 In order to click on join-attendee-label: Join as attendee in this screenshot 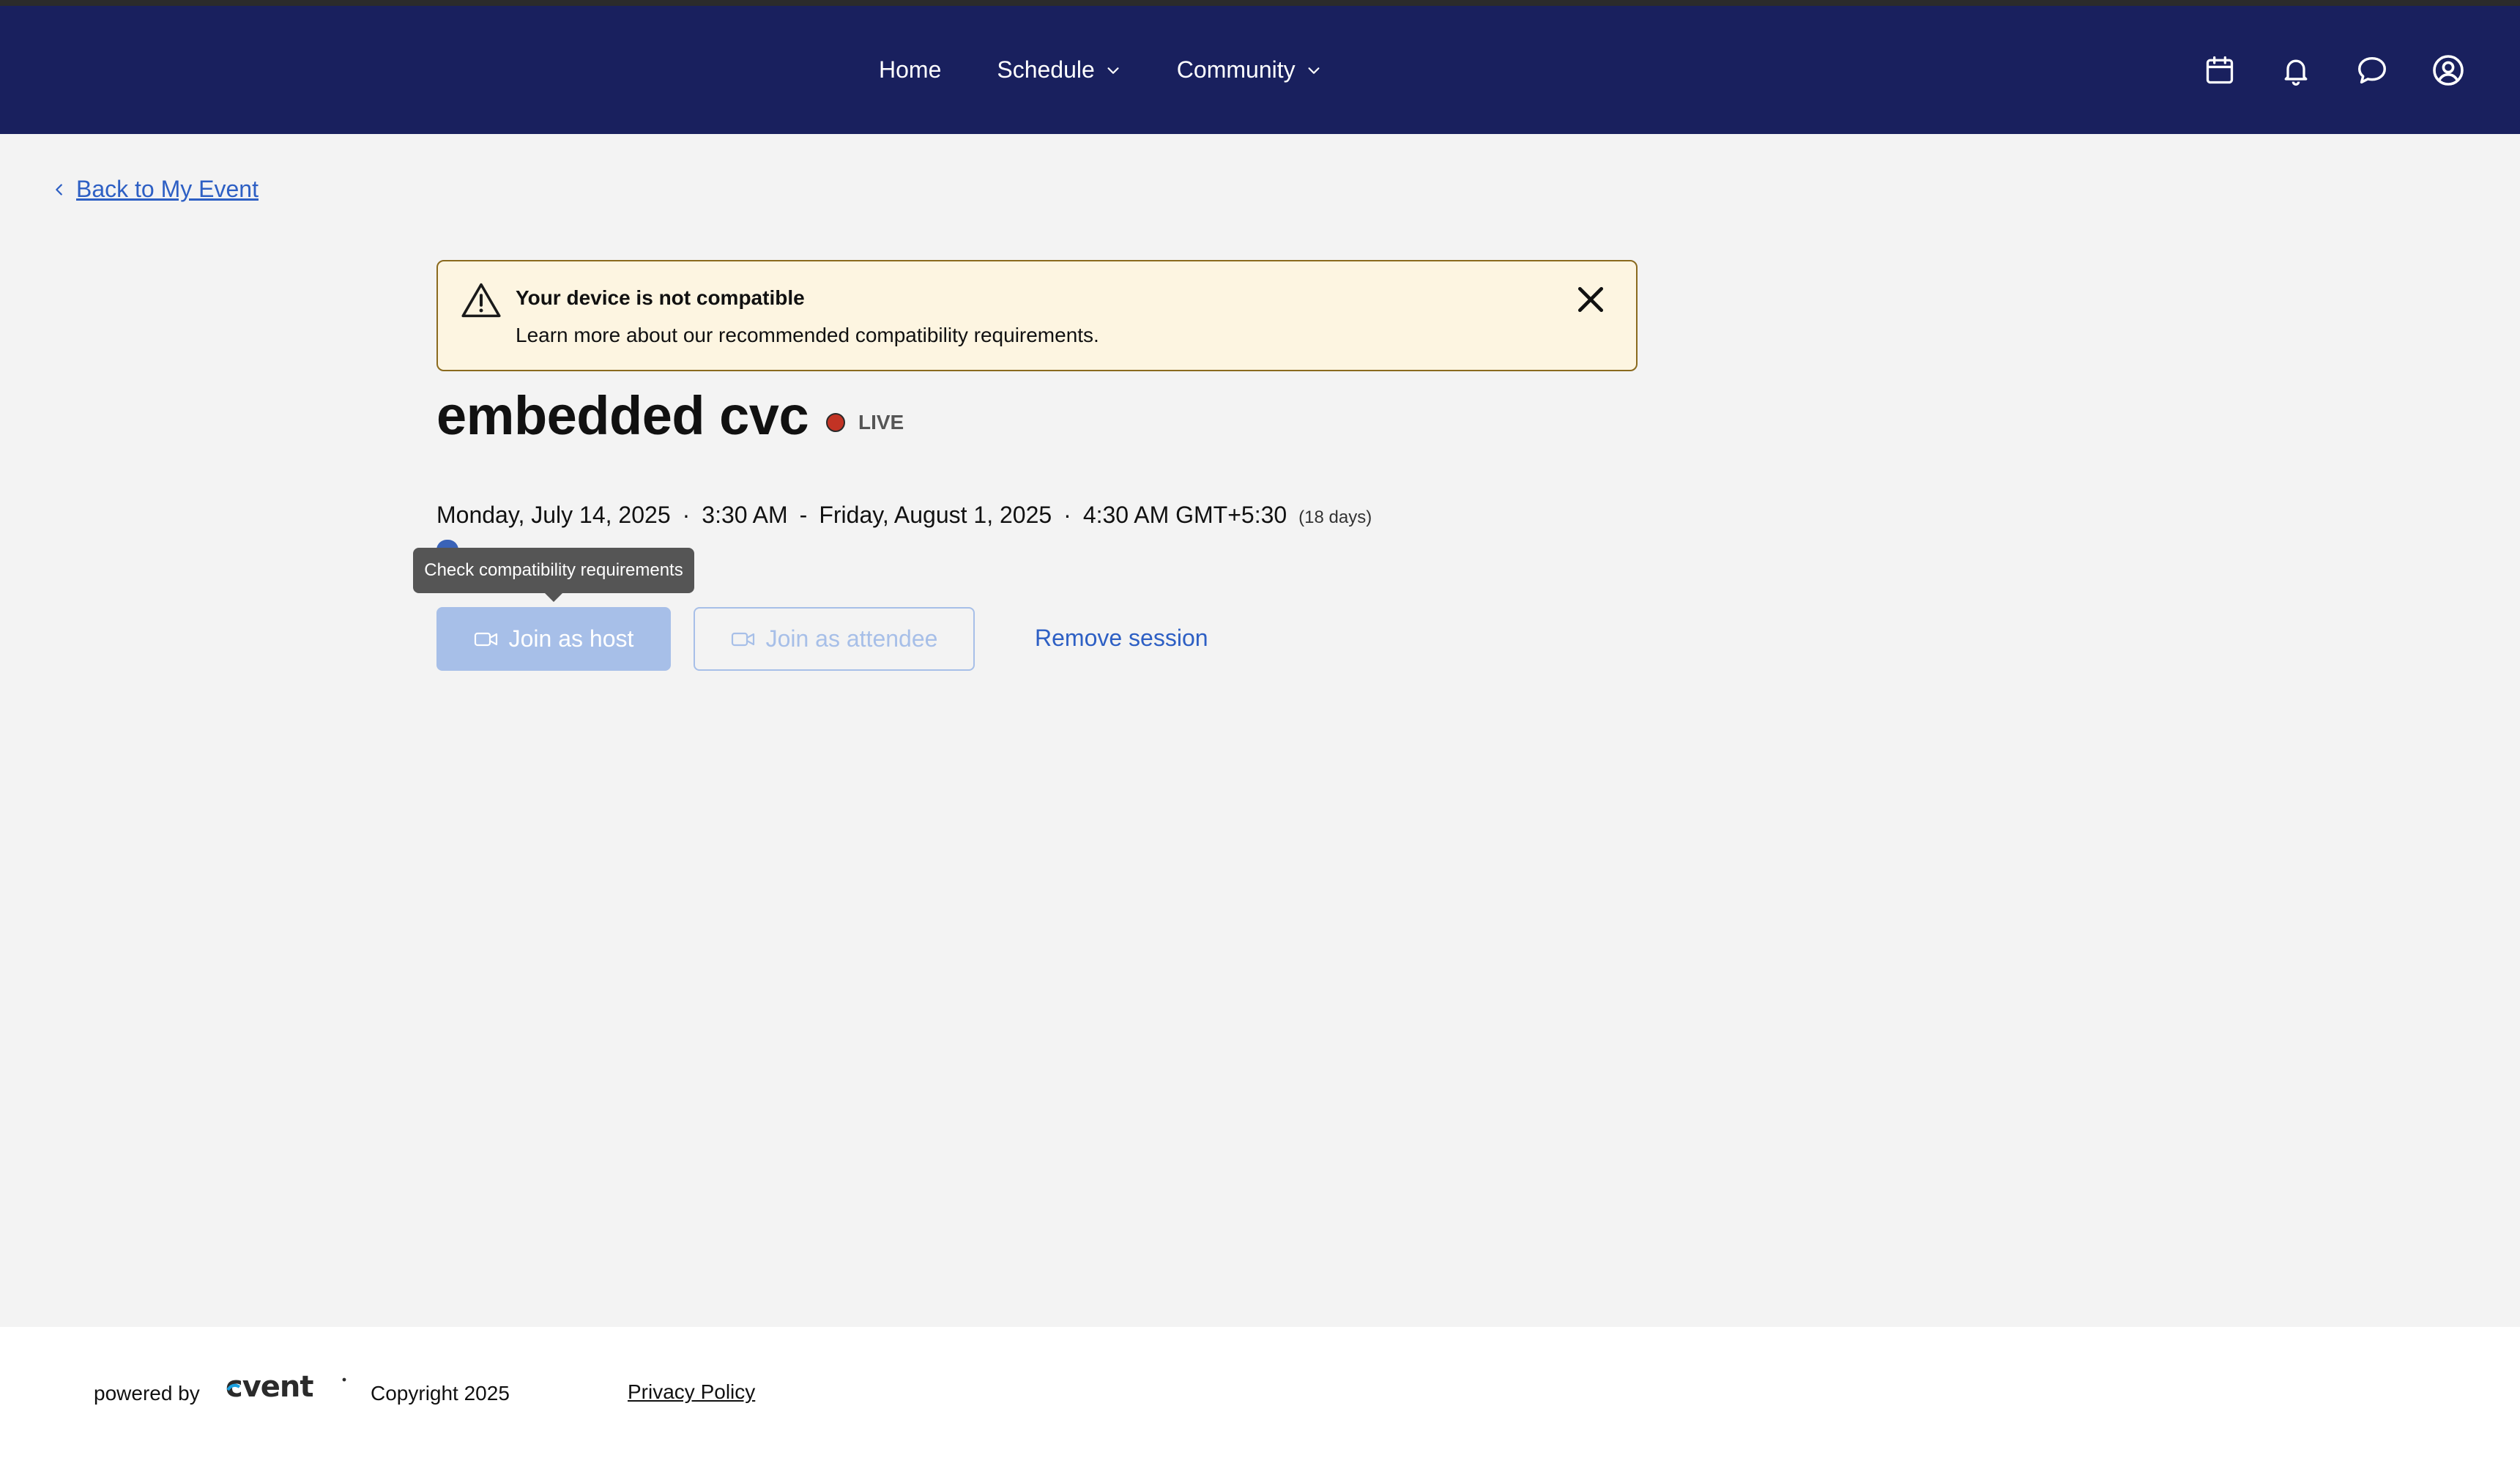, I will do `click(851, 638)`.